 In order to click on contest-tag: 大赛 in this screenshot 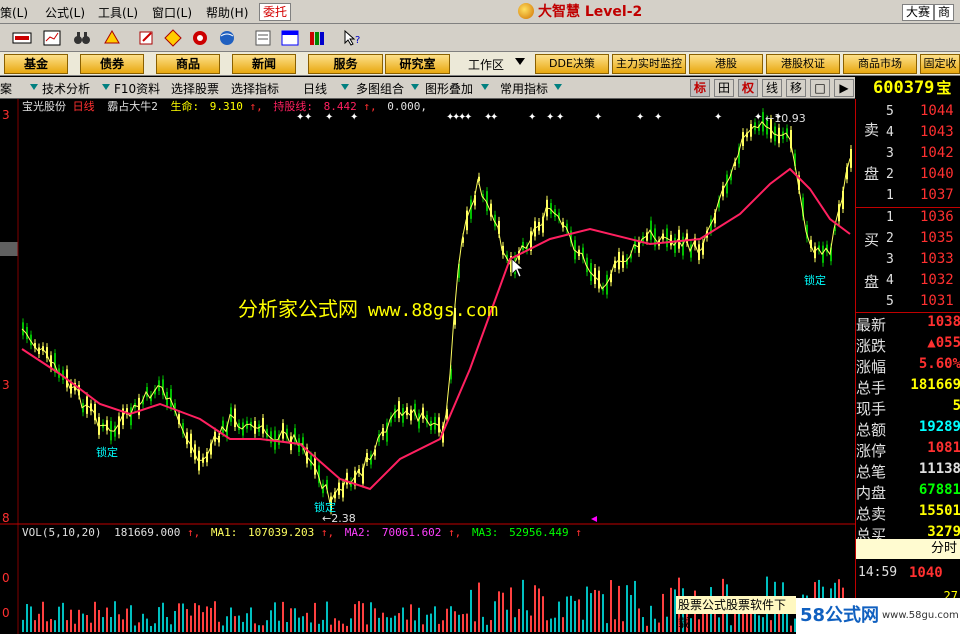, I will do `click(918, 12)`.